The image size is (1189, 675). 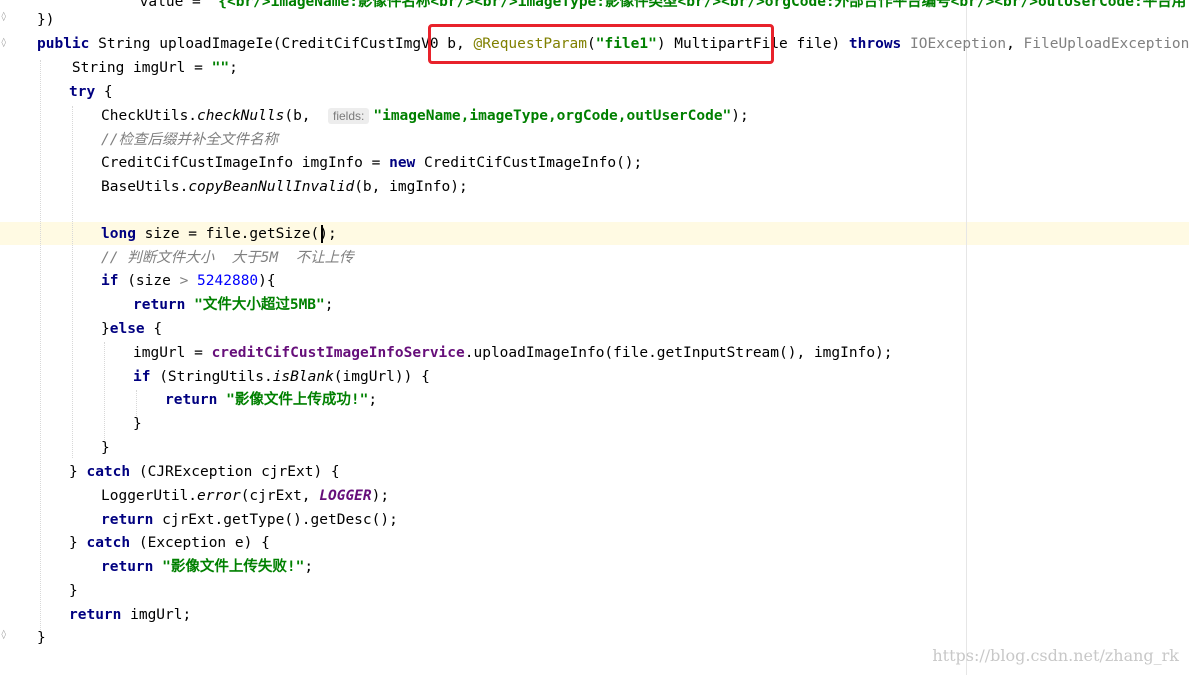 What do you see at coordinates (204, 472) in the screenshot?
I see `code-line: } catch (CJRException cjrExt) {` at bounding box center [204, 472].